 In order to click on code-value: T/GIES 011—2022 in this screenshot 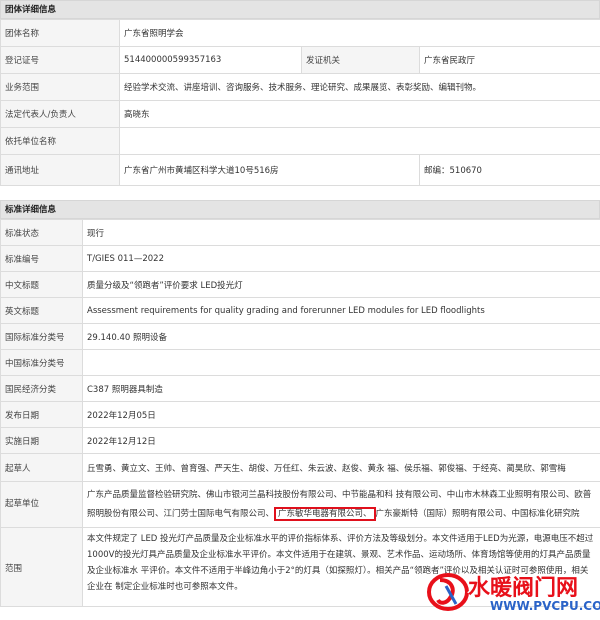, I will do `click(341, 258)`.